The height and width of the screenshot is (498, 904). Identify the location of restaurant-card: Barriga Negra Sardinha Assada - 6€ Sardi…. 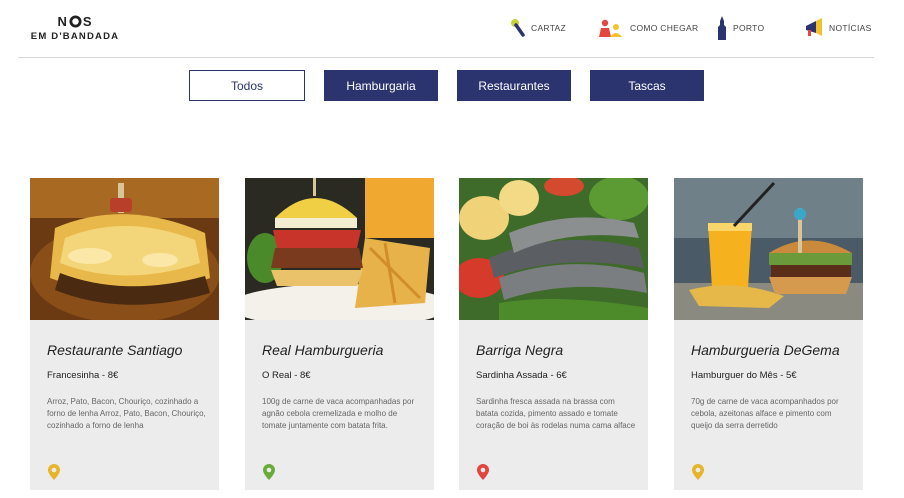
(553, 334).